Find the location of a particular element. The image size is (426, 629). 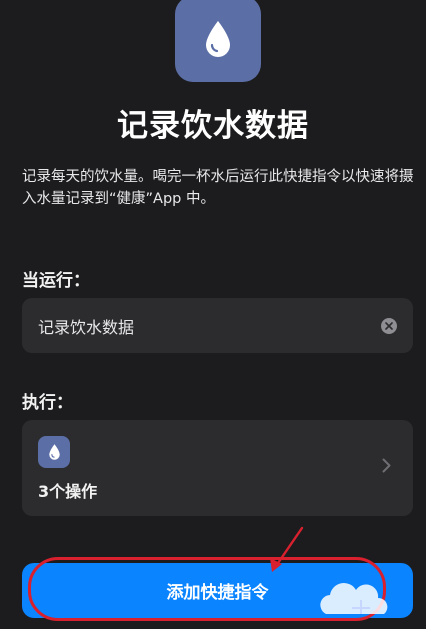

do-label: 执行： is located at coordinates (47, 403).